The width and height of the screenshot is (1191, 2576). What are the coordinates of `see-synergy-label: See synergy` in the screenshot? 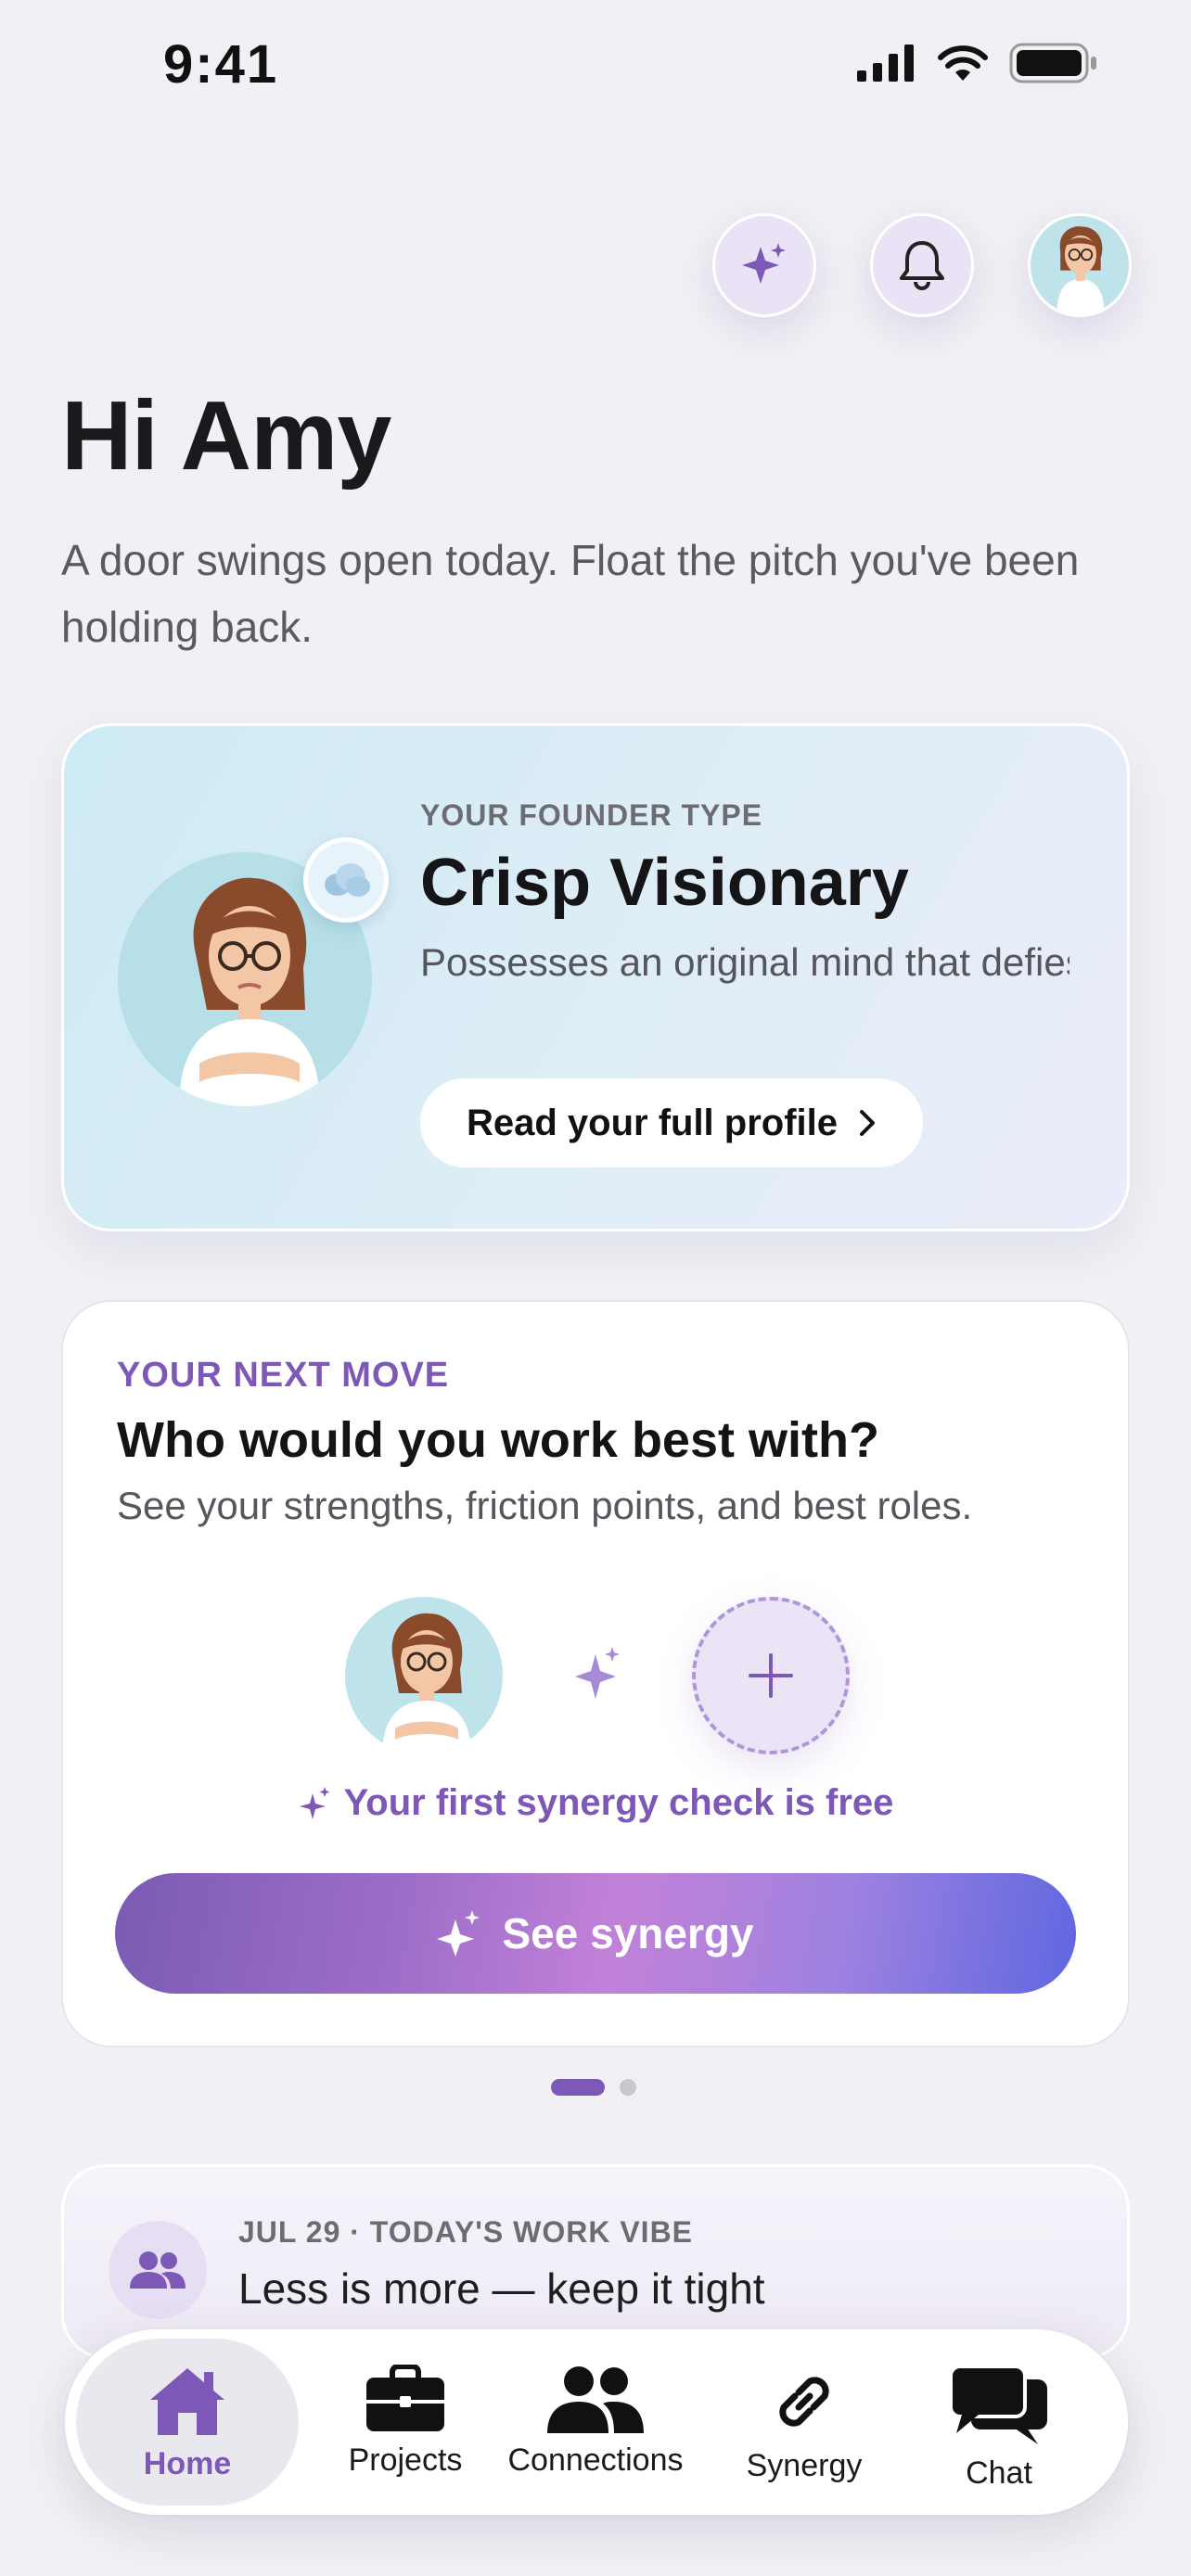 It's located at (628, 1933).